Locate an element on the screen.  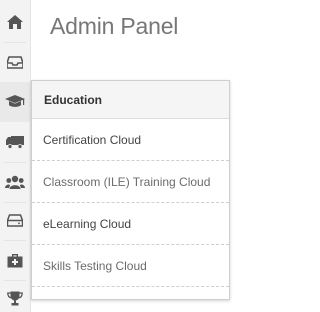
sidebar-item-medical is located at coordinates (15, 260).